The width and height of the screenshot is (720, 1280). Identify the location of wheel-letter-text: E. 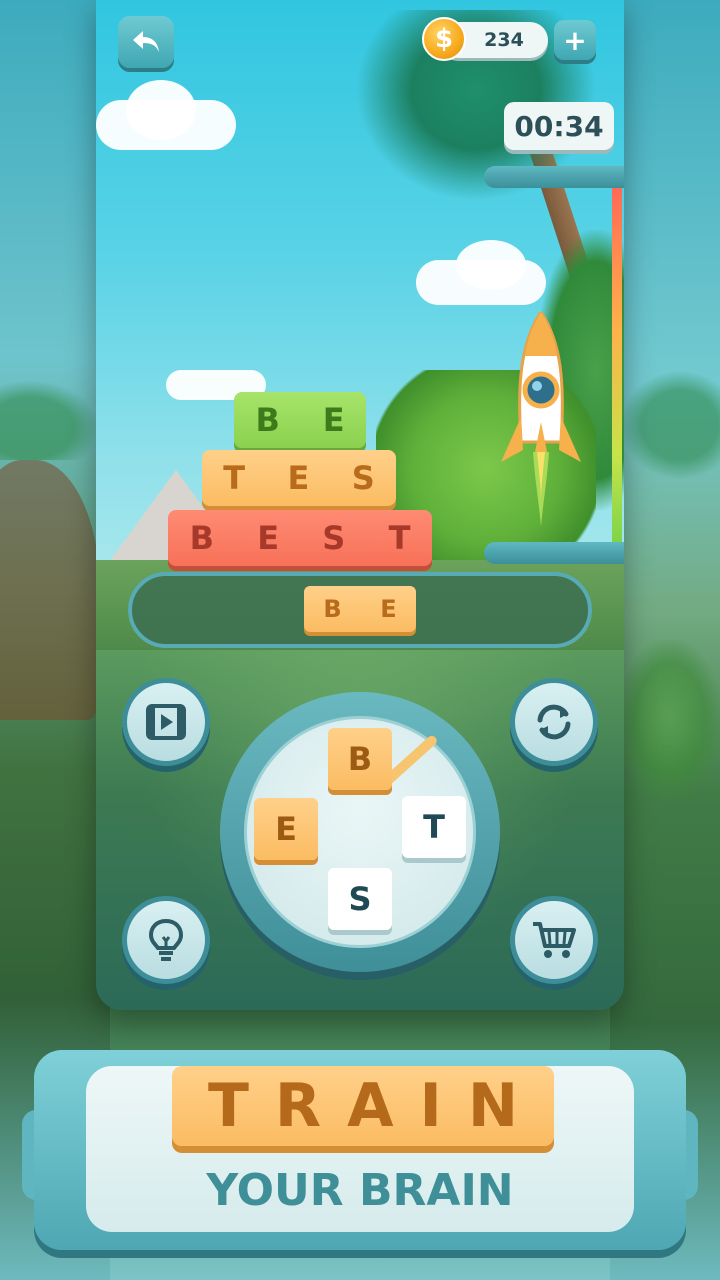
(286, 829).